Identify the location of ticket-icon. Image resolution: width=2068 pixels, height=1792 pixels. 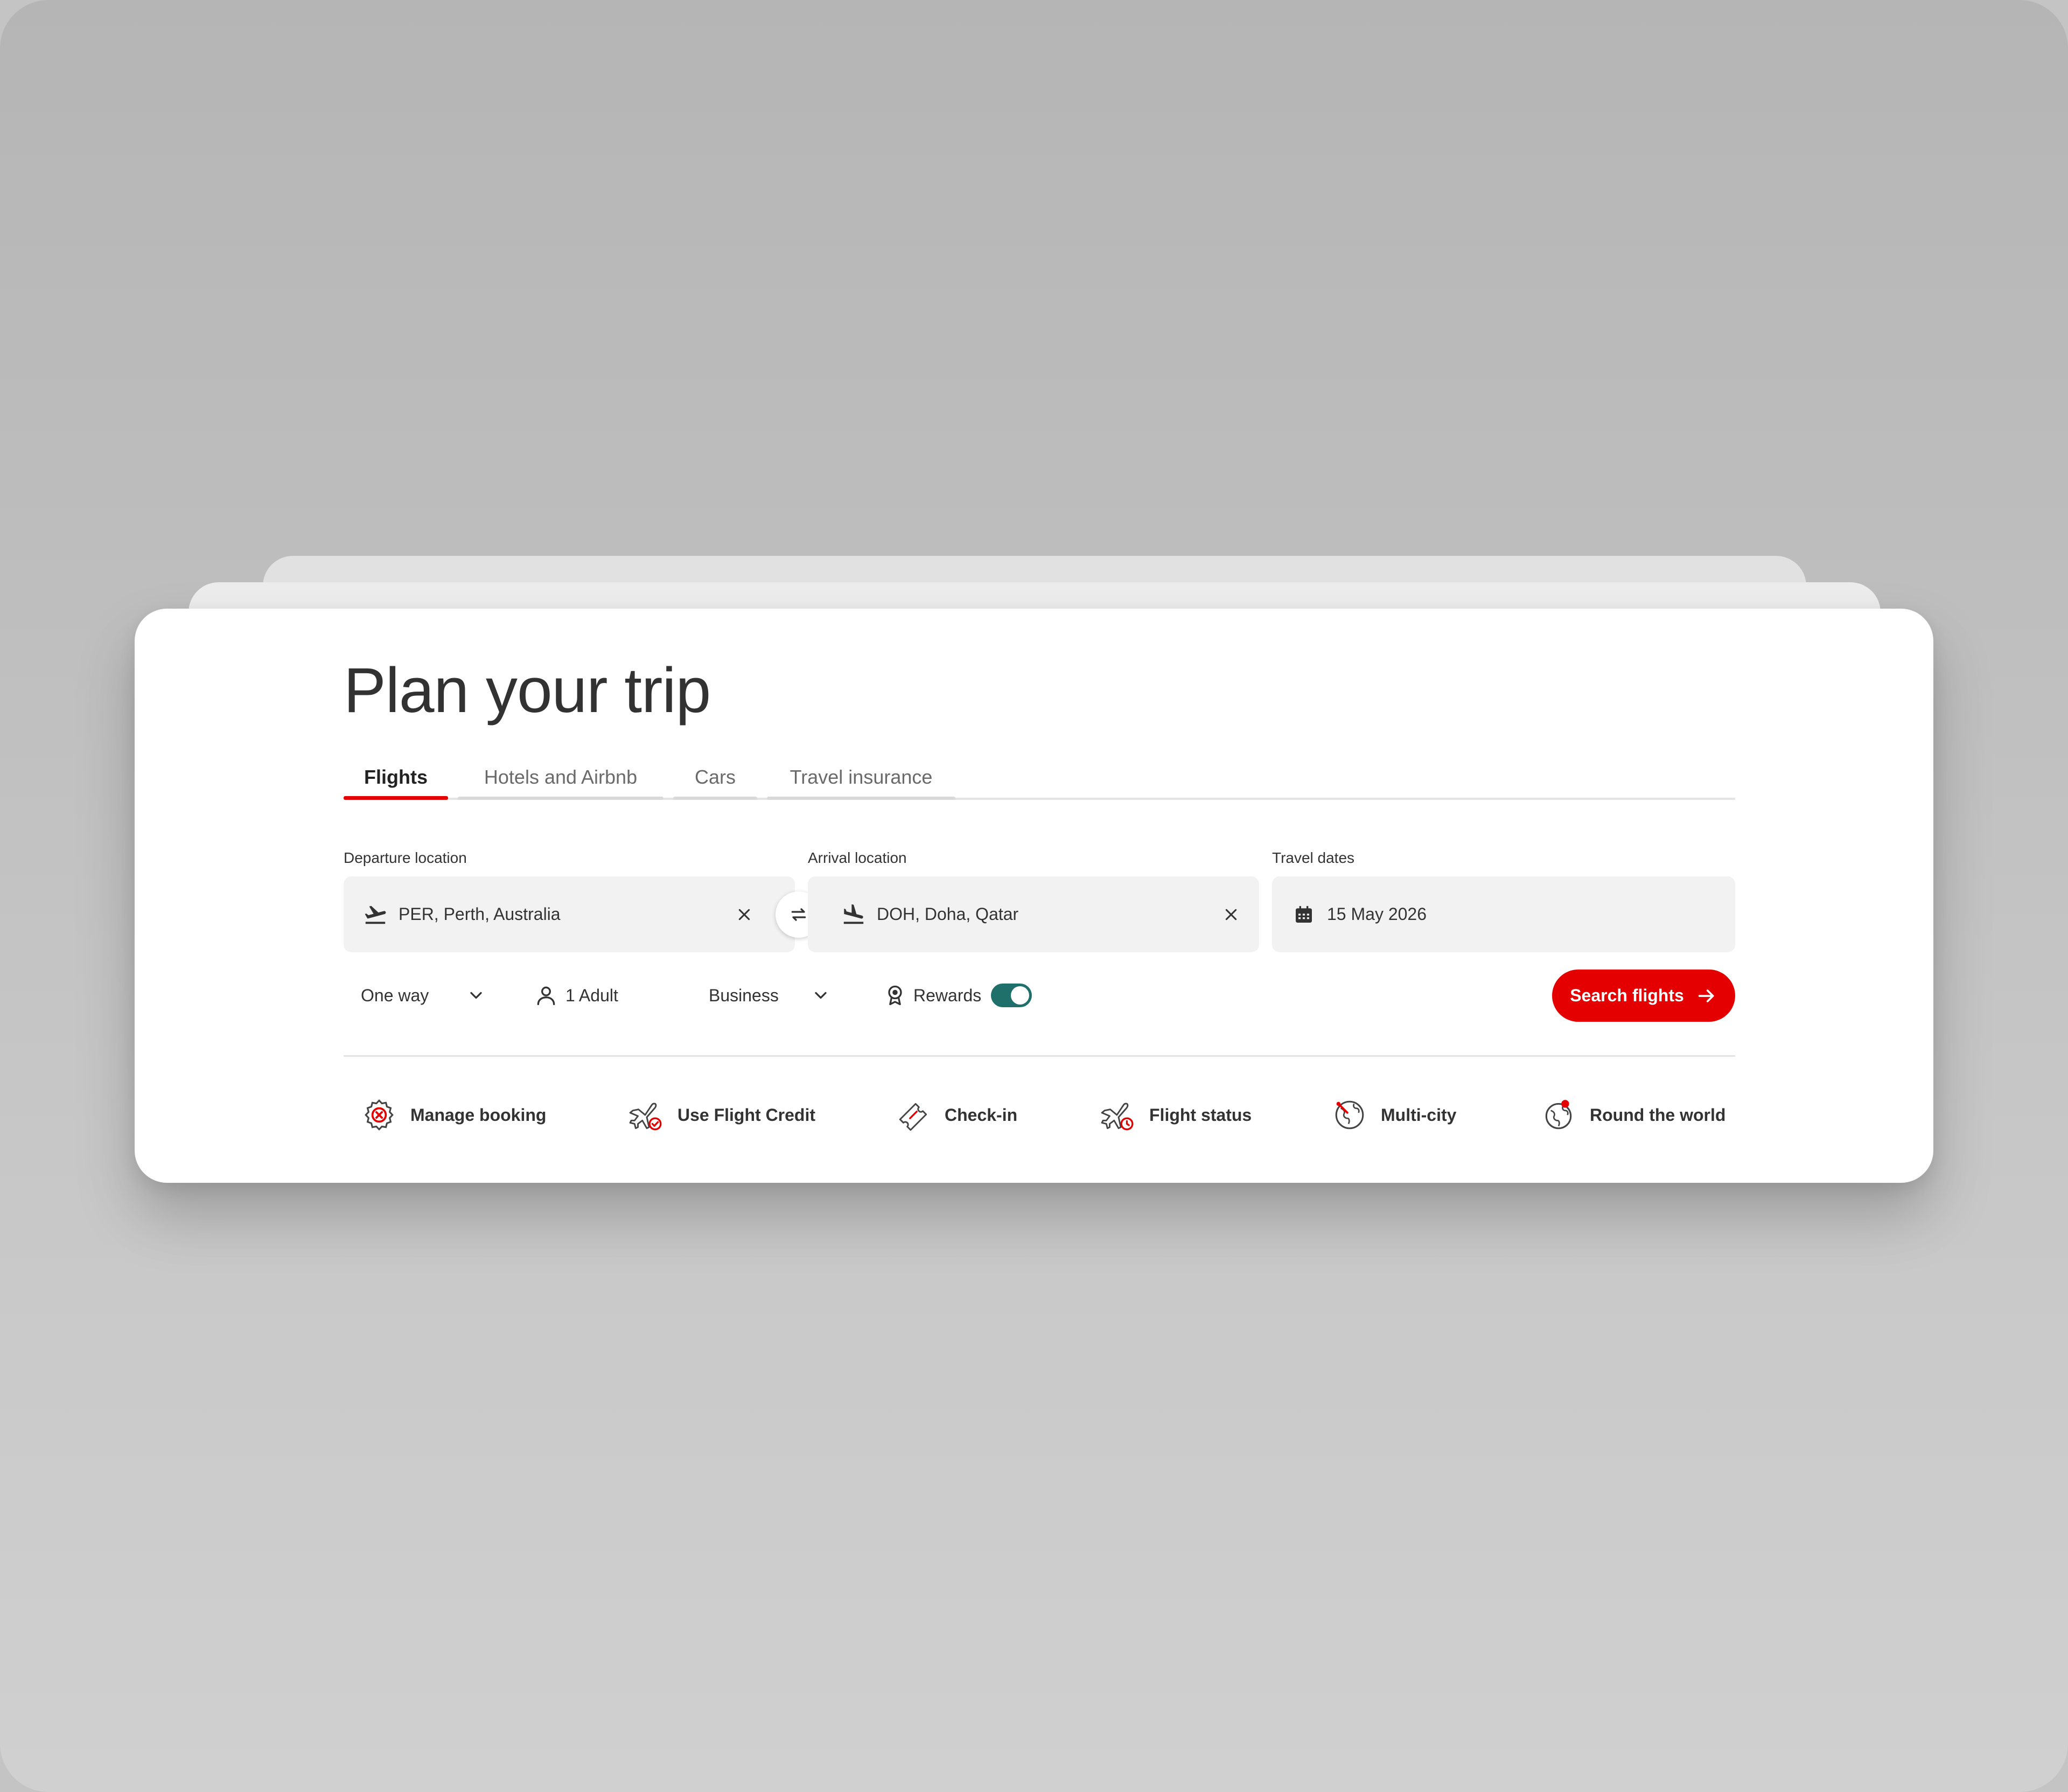
(913, 1115).